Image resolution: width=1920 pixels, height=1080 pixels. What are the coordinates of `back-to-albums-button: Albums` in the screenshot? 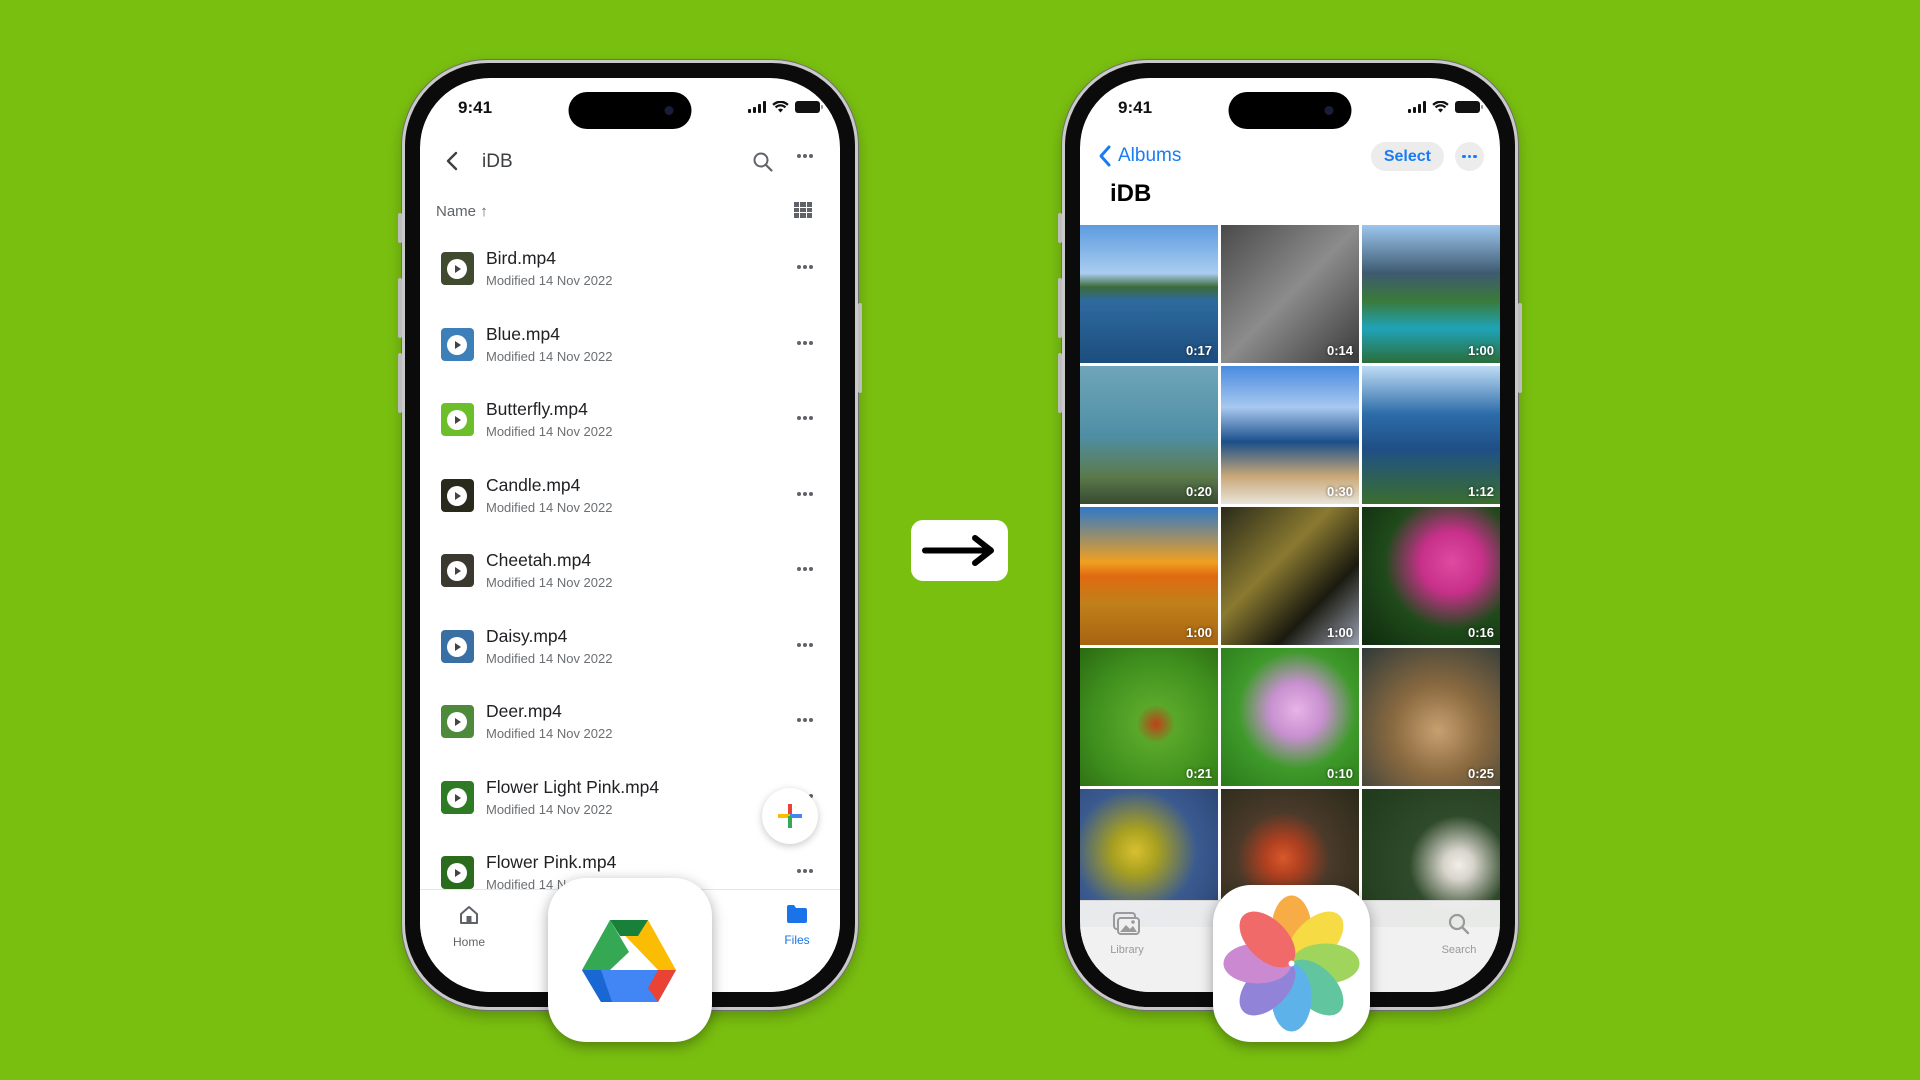 It's located at (1139, 156).